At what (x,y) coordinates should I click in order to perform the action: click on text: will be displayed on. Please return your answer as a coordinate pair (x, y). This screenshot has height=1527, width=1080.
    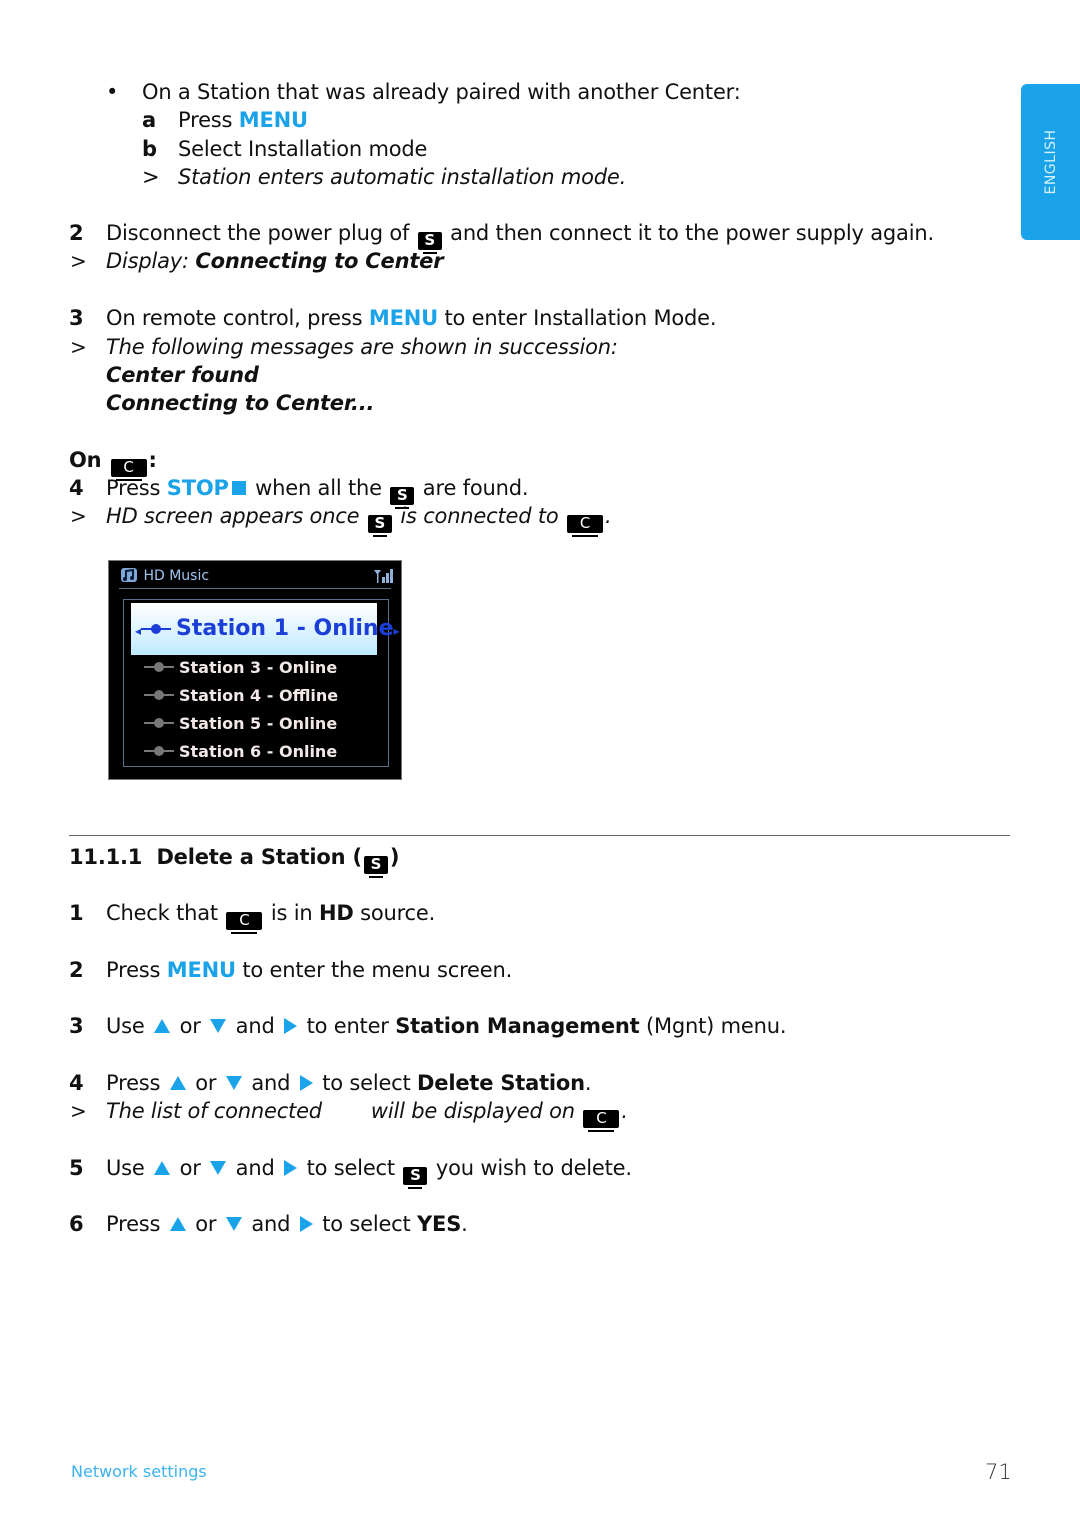
    Looking at the image, I should click on (472, 1111).